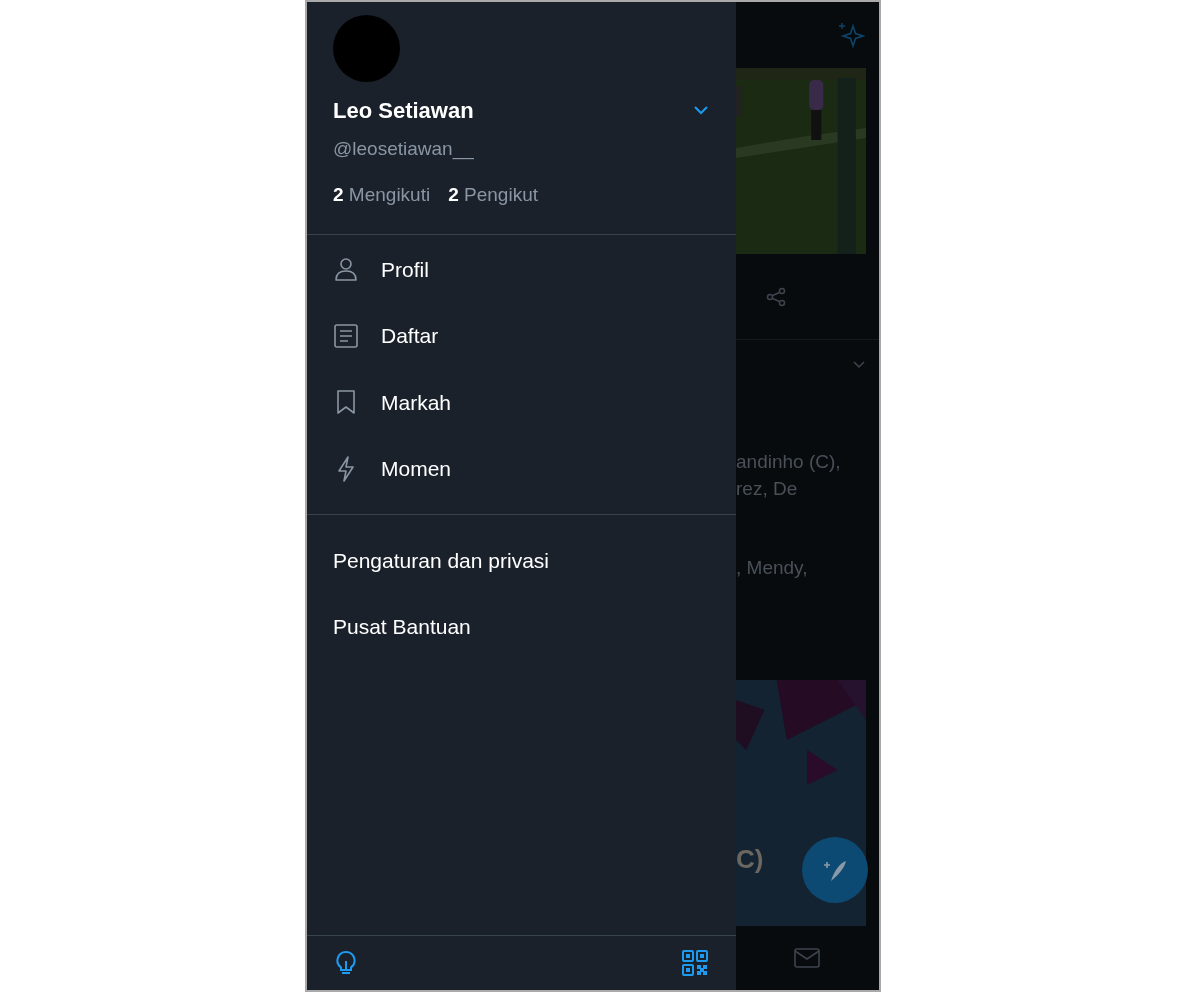  What do you see at coordinates (403, 111) in the screenshot?
I see `user-name: Leo Setiawan` at bounding box center [403, 111].